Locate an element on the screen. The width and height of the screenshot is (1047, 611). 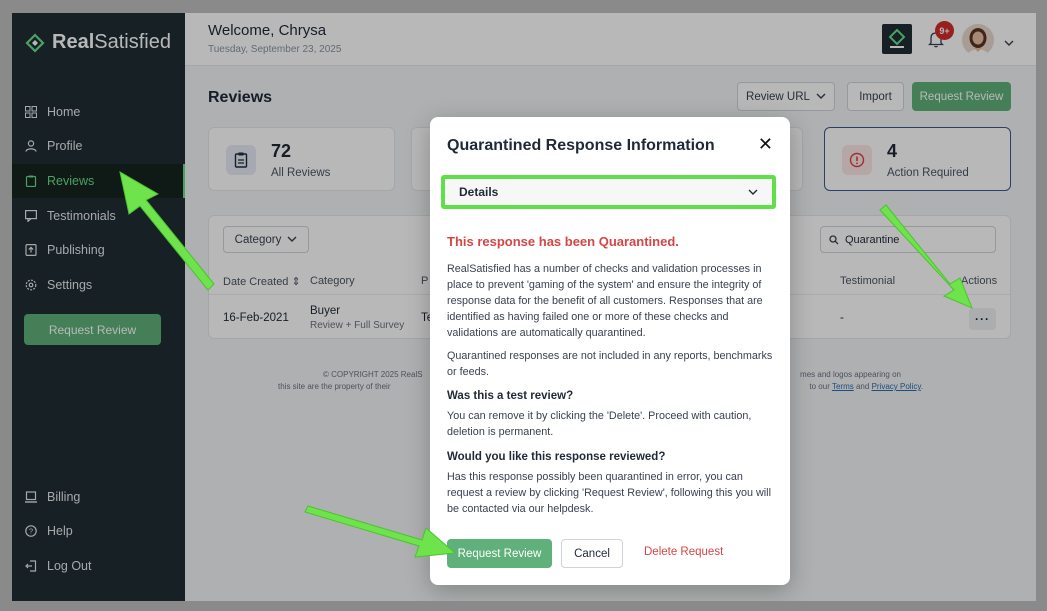
close-icon: ✕ is located at coordinates (765, 144).